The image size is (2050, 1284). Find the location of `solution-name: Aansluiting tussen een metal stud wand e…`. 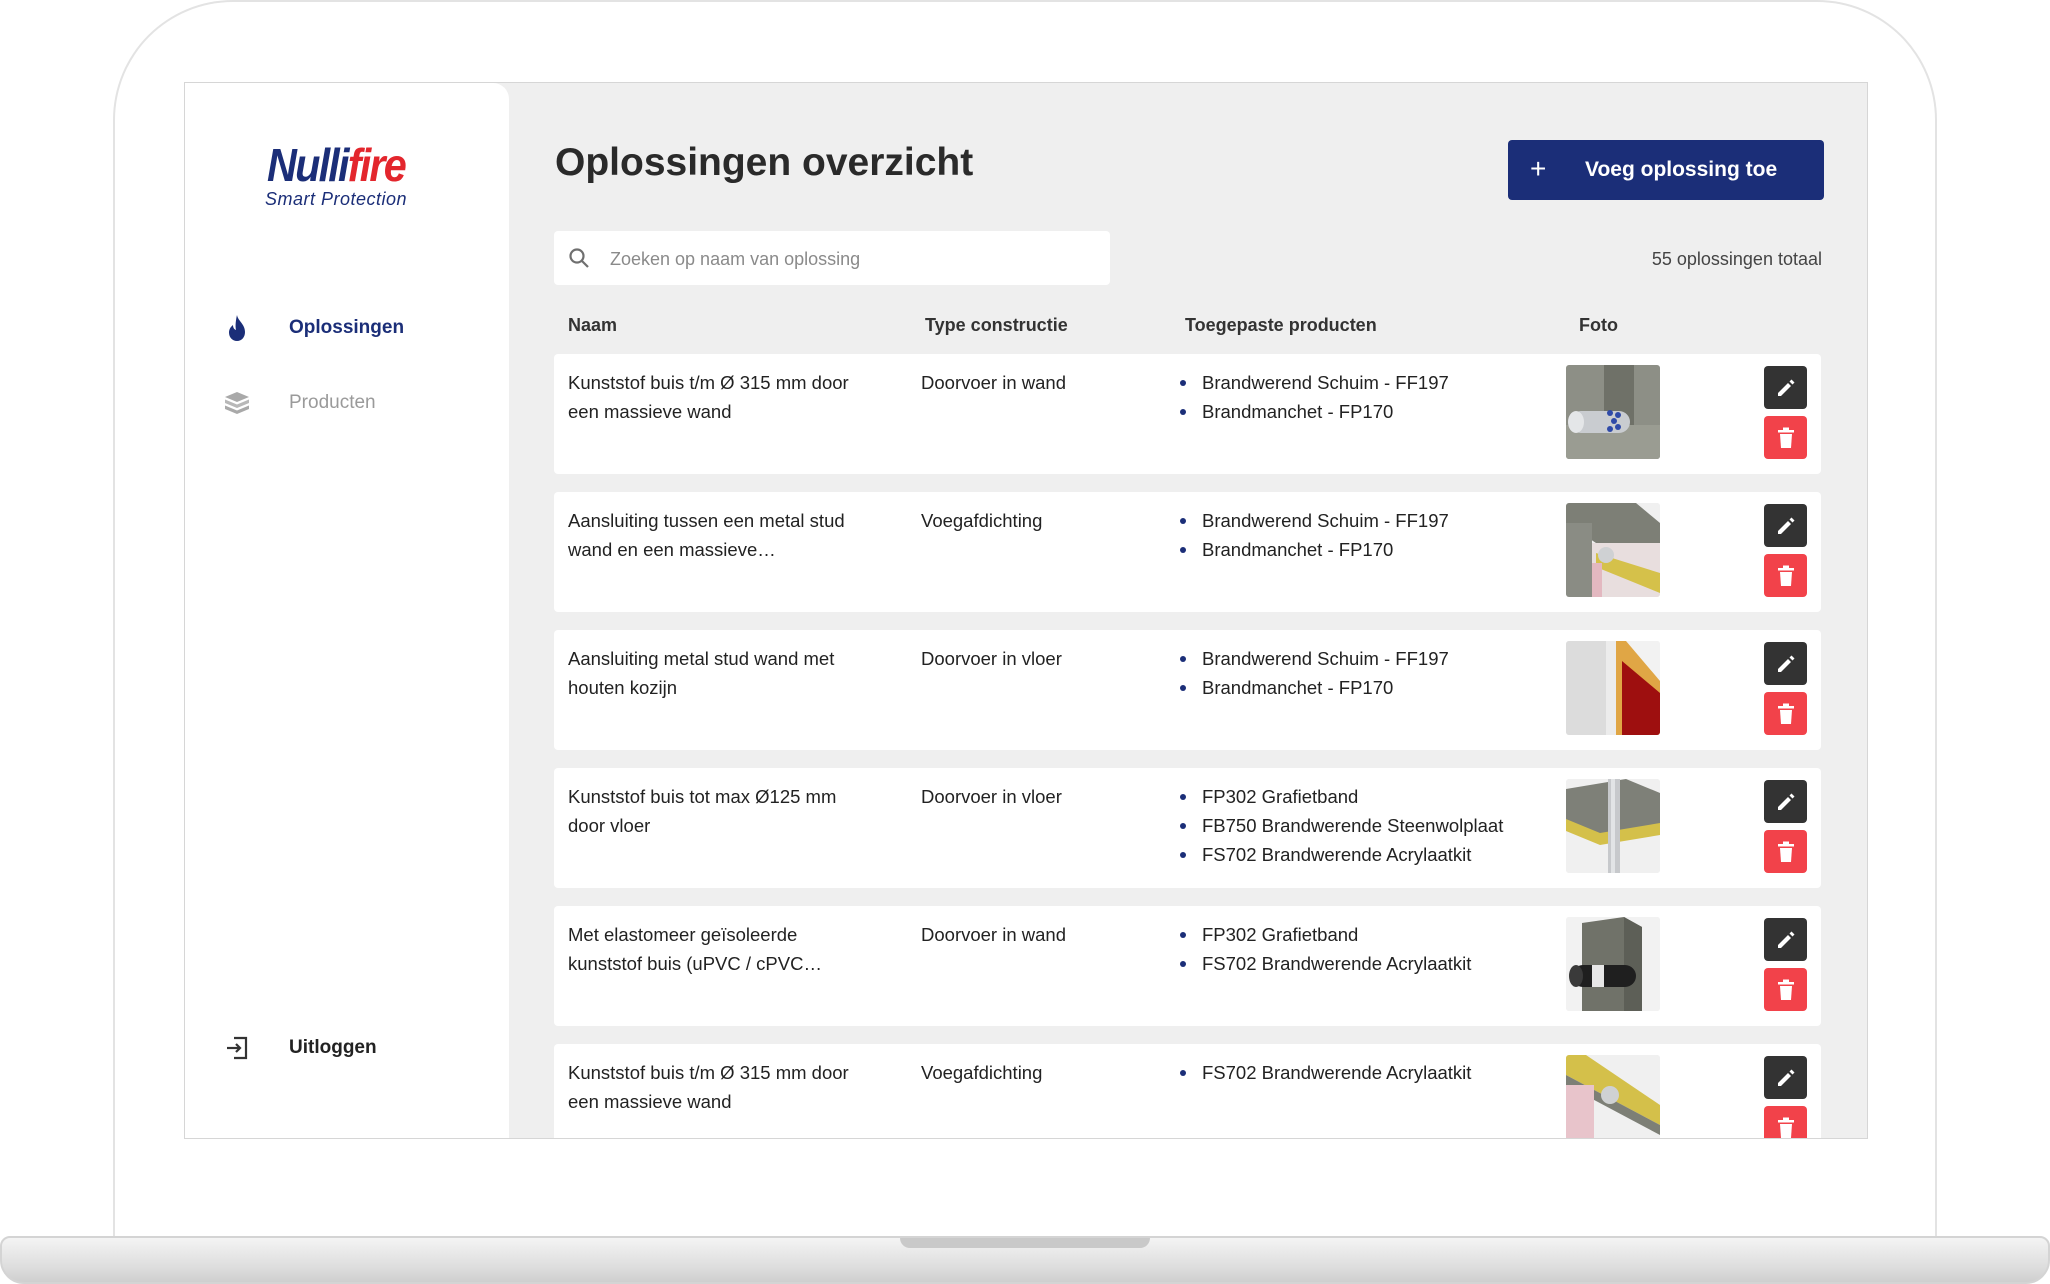

solution-name: Aansluiting tussen een metal stud wand e… is located at coordinates (706, 535).